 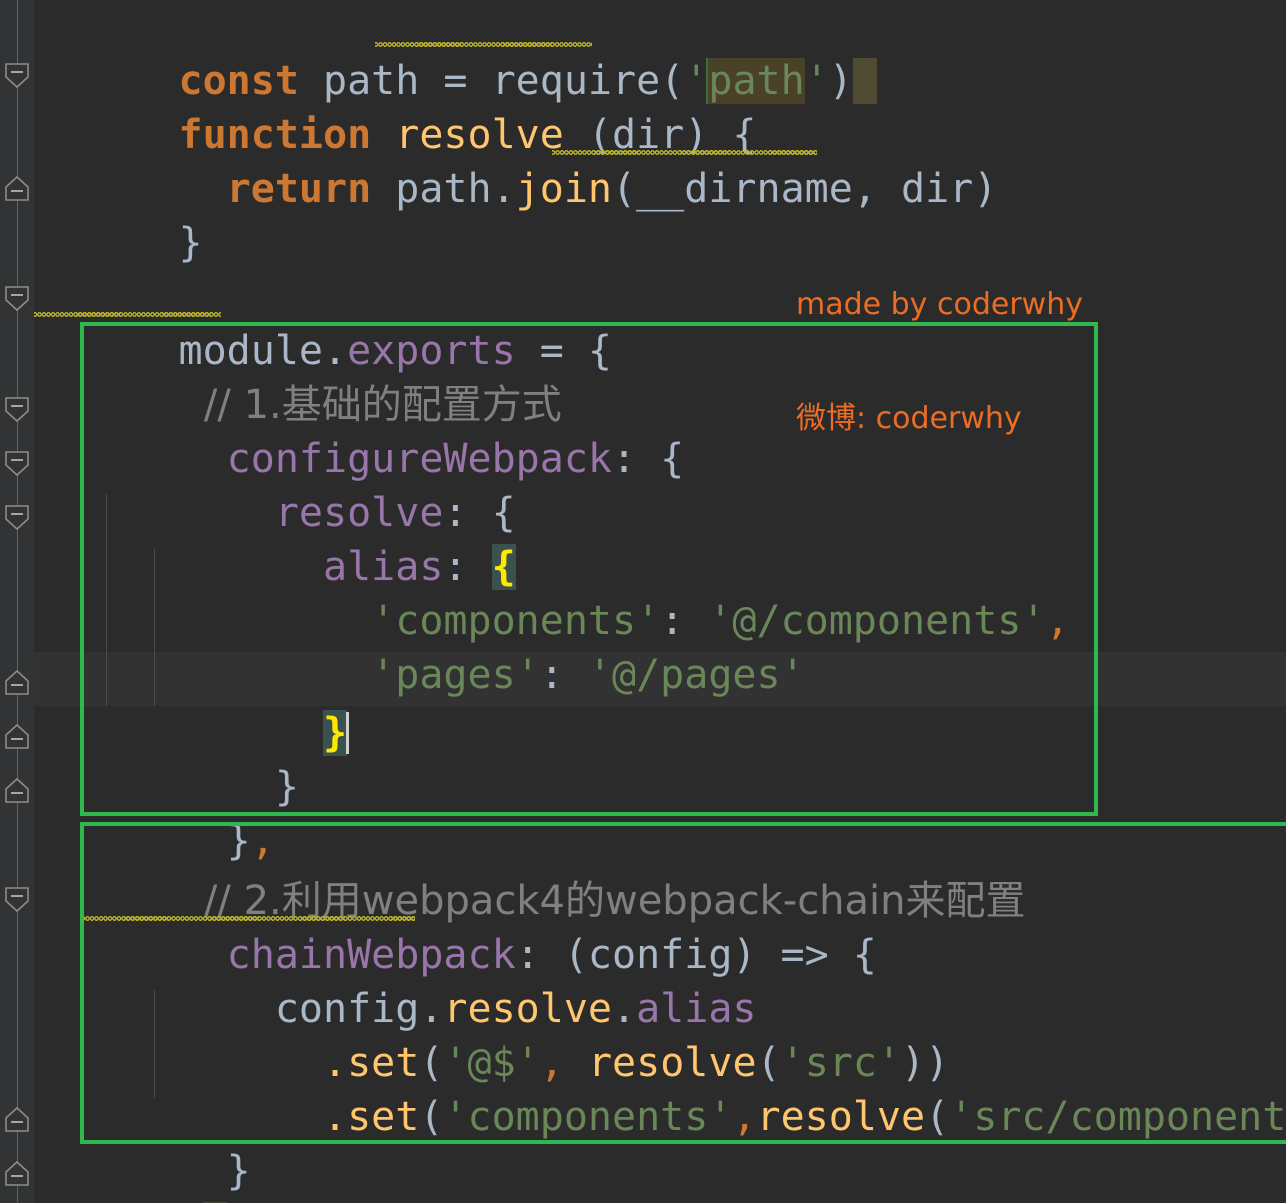 I want to click on fold-marker-start-line10, so click(x=17, y=517).